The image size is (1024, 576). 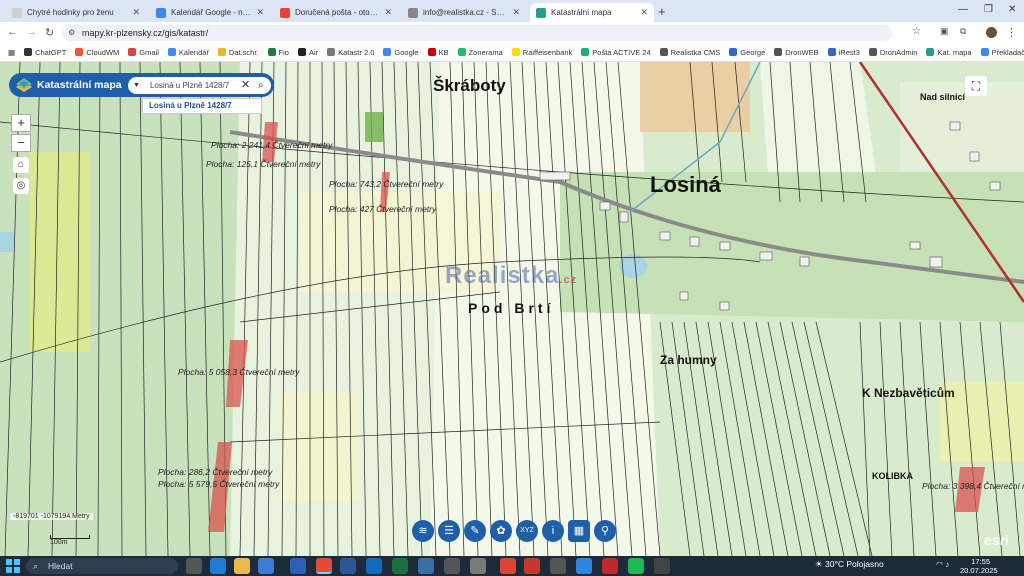 I want to click on xyz-icon: XYZ, so click(x=527, y=531).